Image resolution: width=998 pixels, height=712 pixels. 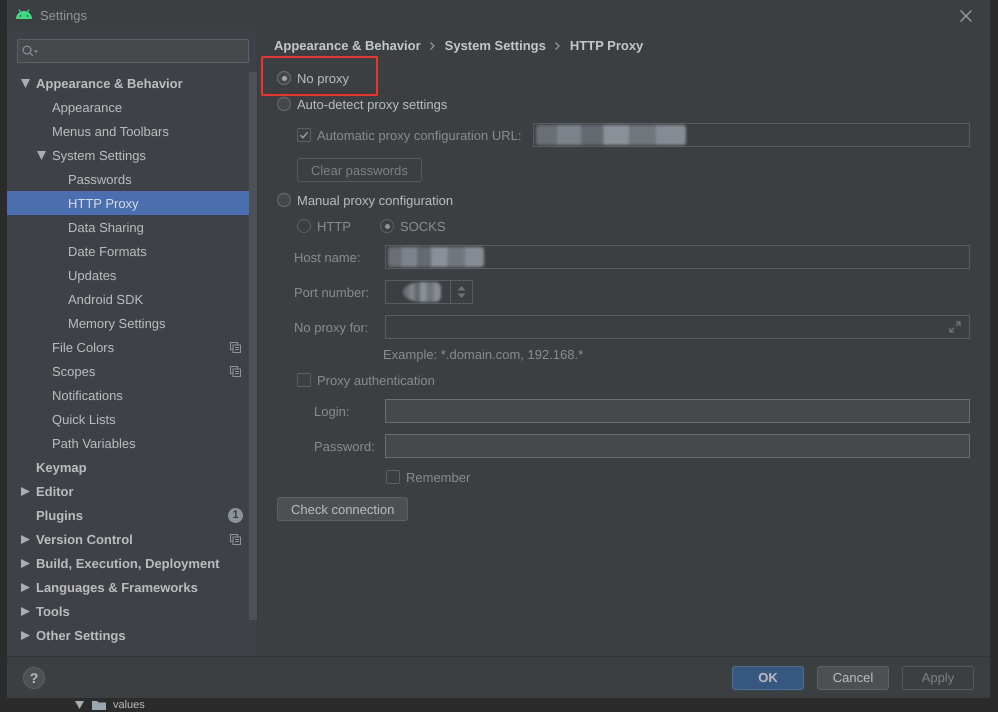 I want to click on field-label: Login:, so click(x=332, y=411).